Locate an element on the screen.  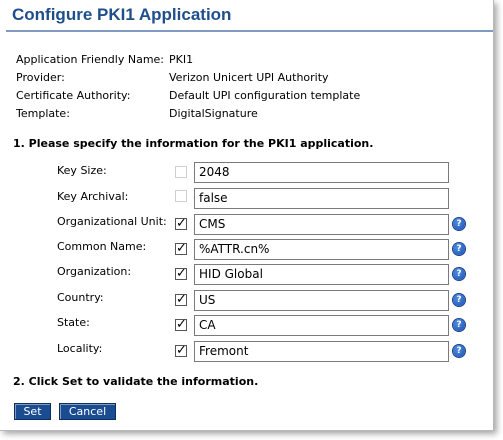
organizational-unit-label: Organizational Unit: is located at coordinates (112, 221).